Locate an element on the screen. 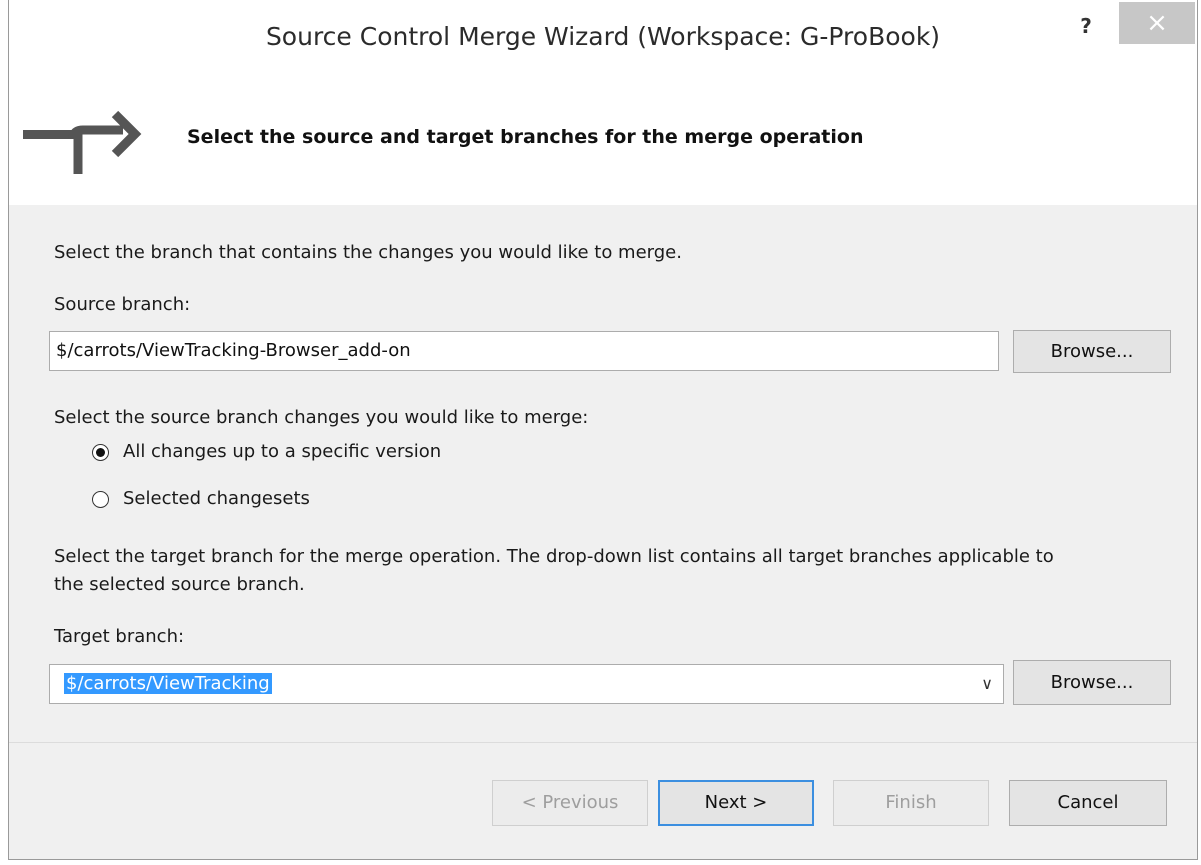 Image resolution: width=1201 pixels, height=865 pixels. radio-selected-changesets is located at coordinates (100, 499).